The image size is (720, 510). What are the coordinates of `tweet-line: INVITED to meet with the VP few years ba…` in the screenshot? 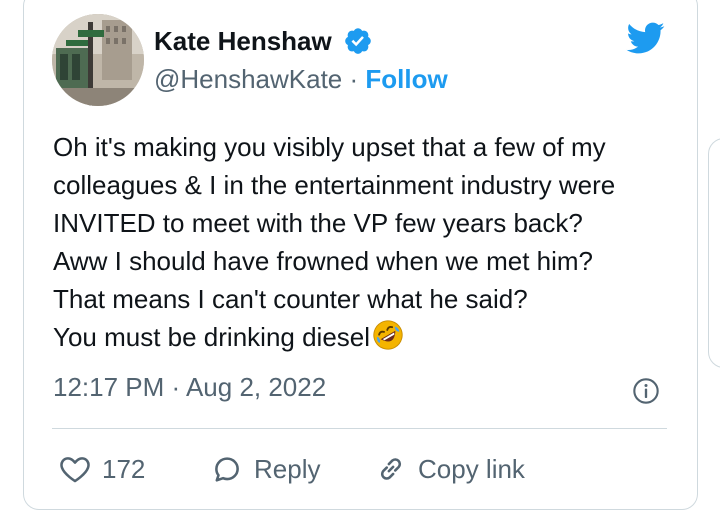 It's located at (318, 223).